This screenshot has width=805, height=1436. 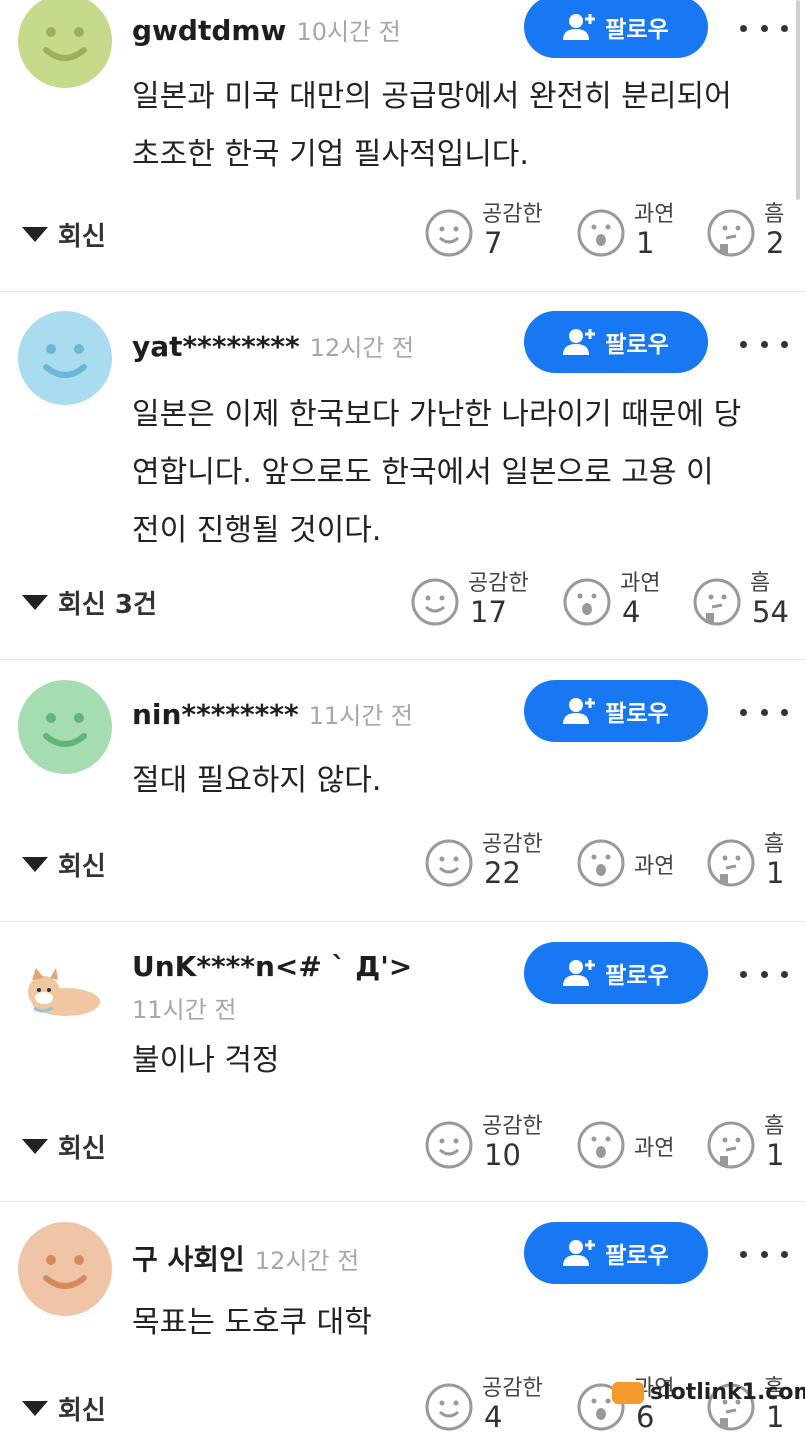 I want to click on reaction-indeed: 과연 4, so click(x=611, y=600).